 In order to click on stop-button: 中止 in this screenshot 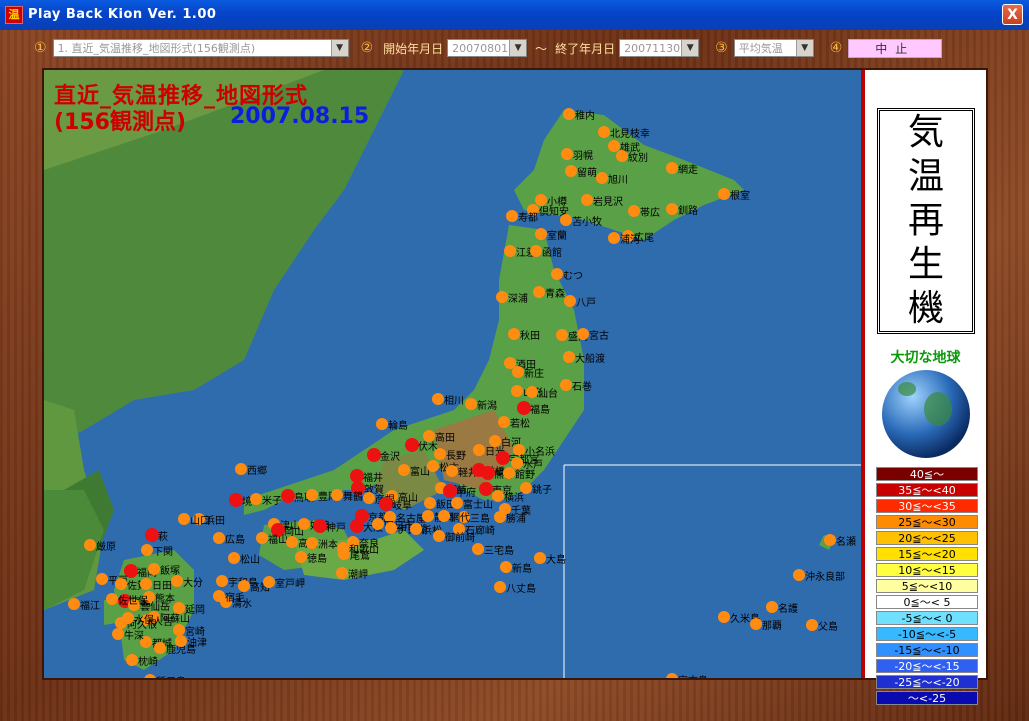, I will do `click(895, 48)`.